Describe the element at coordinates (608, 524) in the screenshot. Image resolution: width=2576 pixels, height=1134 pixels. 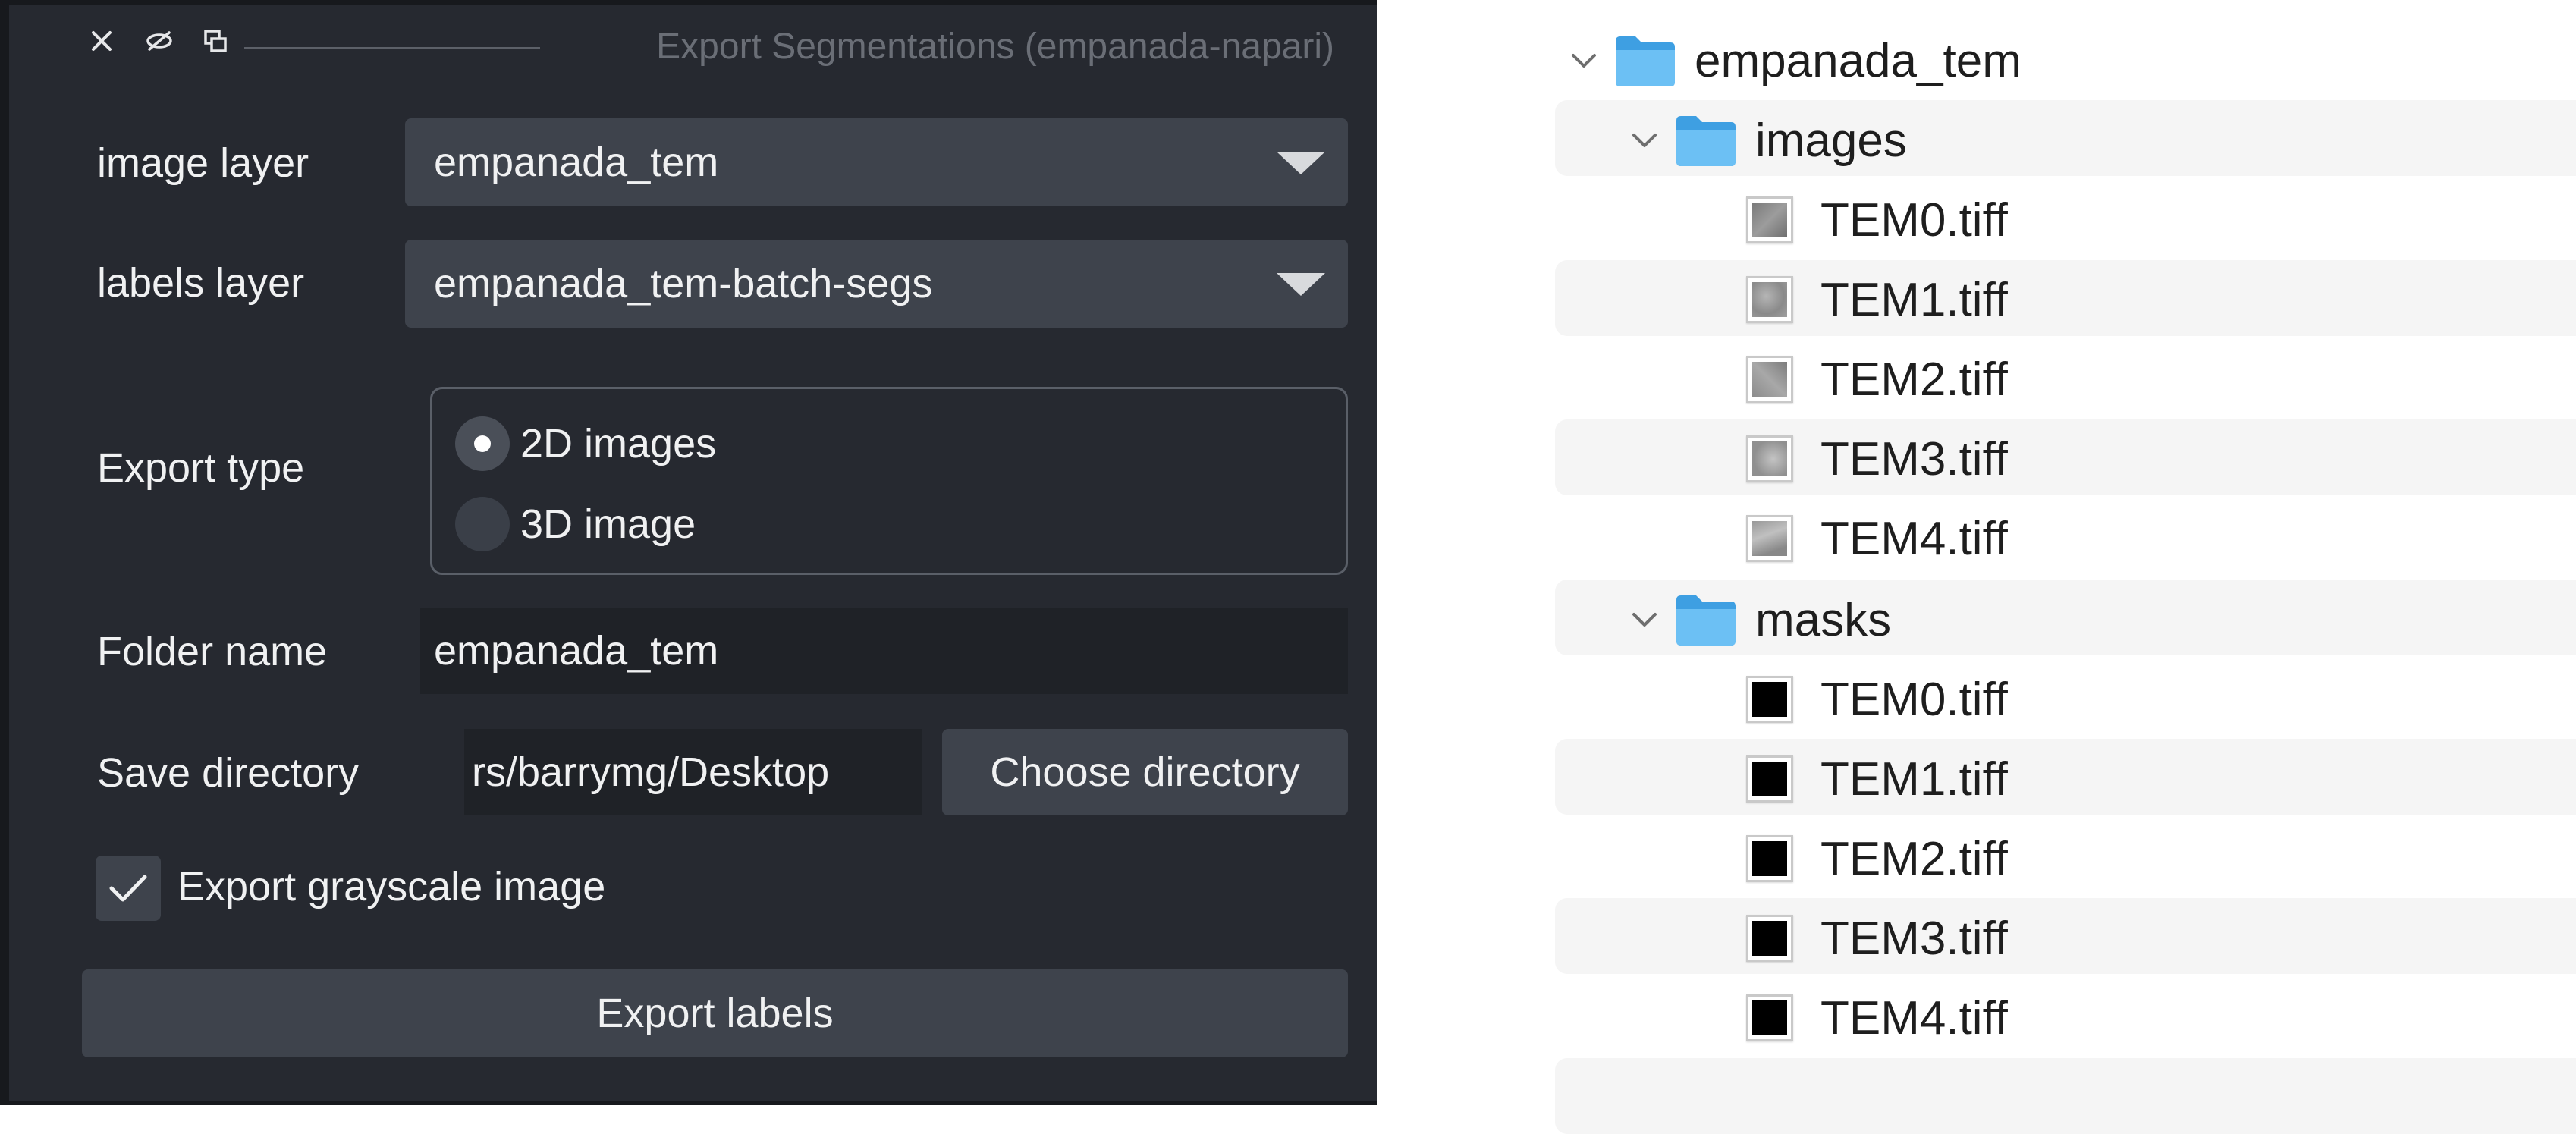
I see `radio-3d-image-label: 3D image` at that location.